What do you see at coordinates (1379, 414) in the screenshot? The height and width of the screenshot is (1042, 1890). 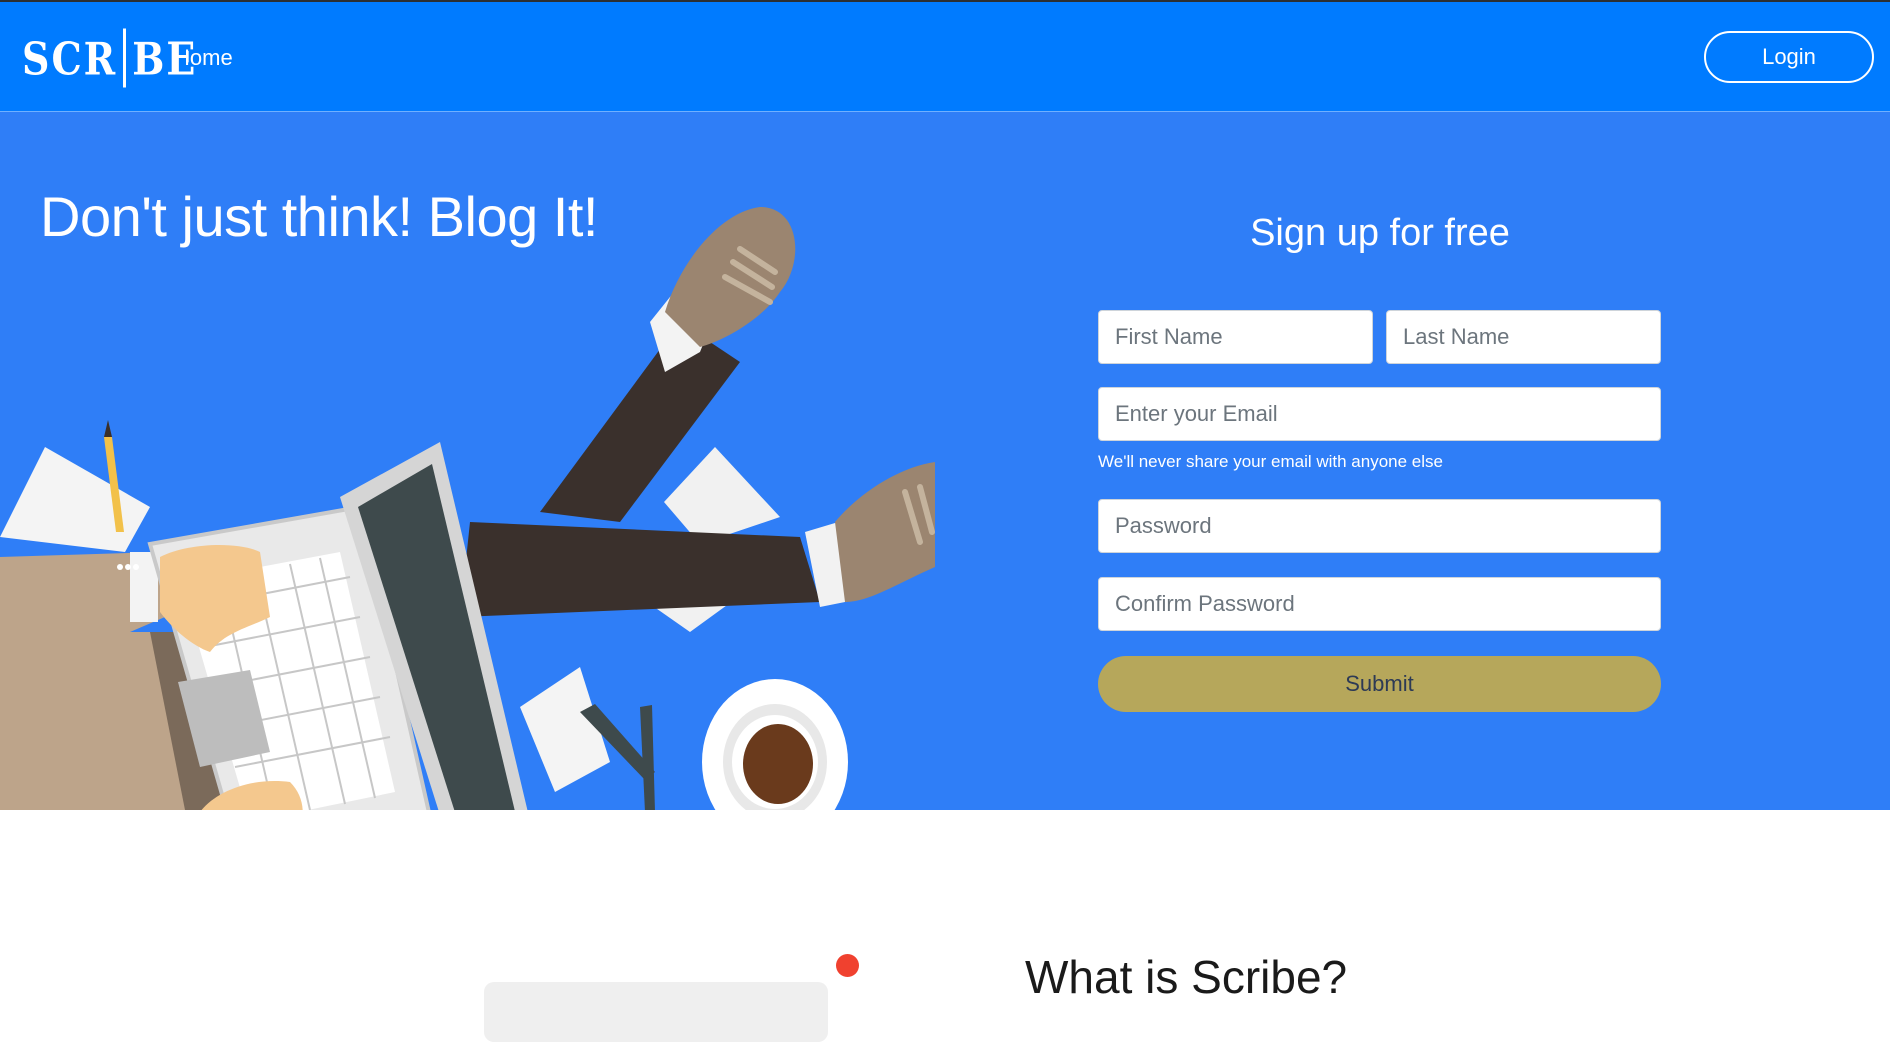 I see `email-field` at bounding box center [1379, 414].